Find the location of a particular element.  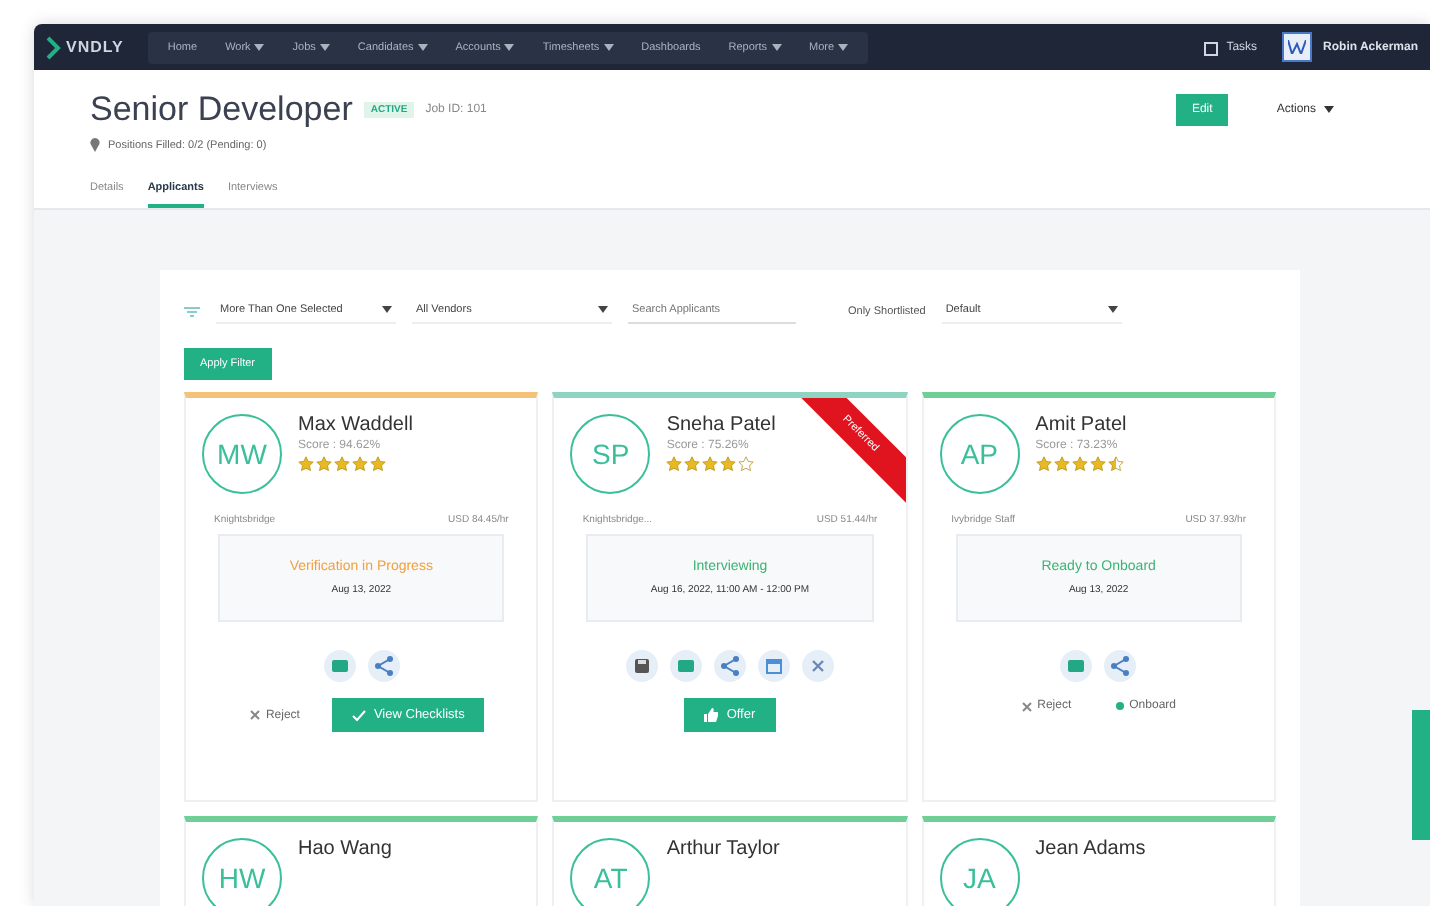

logo: VNDLY is located at coordinates (85, 47).